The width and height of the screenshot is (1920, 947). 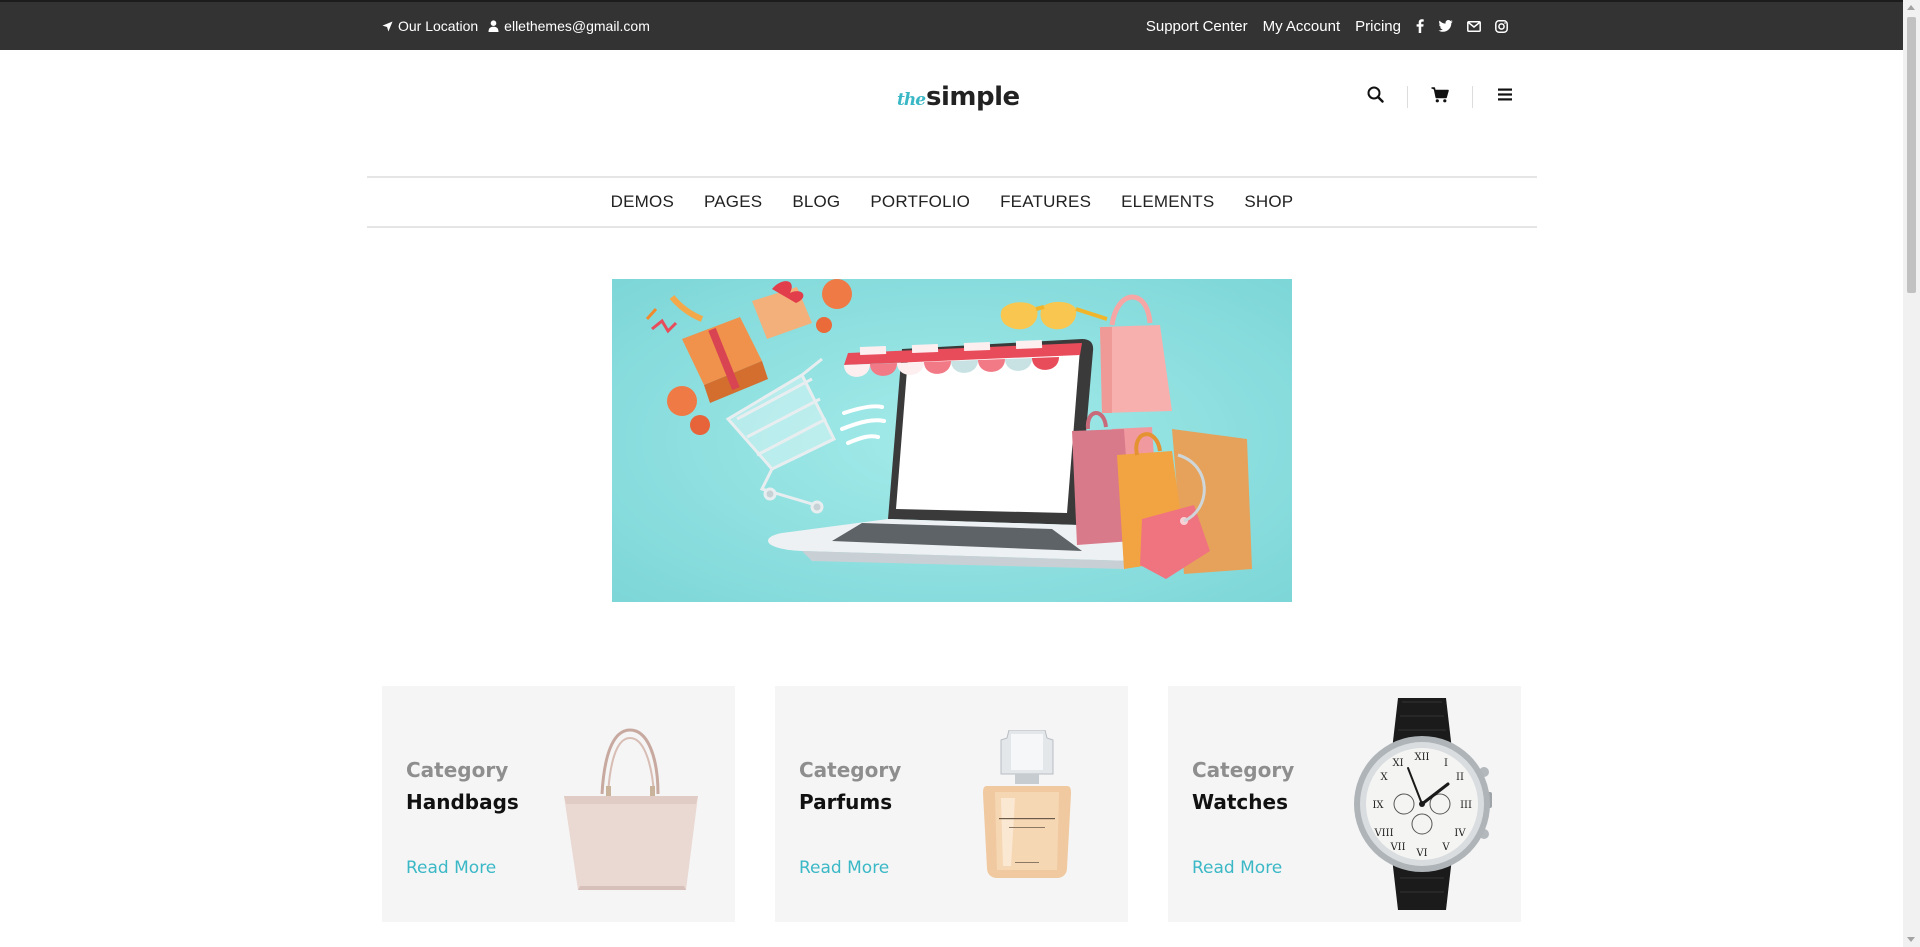 I want to click on hero-banner, so click(x=952, y=440).